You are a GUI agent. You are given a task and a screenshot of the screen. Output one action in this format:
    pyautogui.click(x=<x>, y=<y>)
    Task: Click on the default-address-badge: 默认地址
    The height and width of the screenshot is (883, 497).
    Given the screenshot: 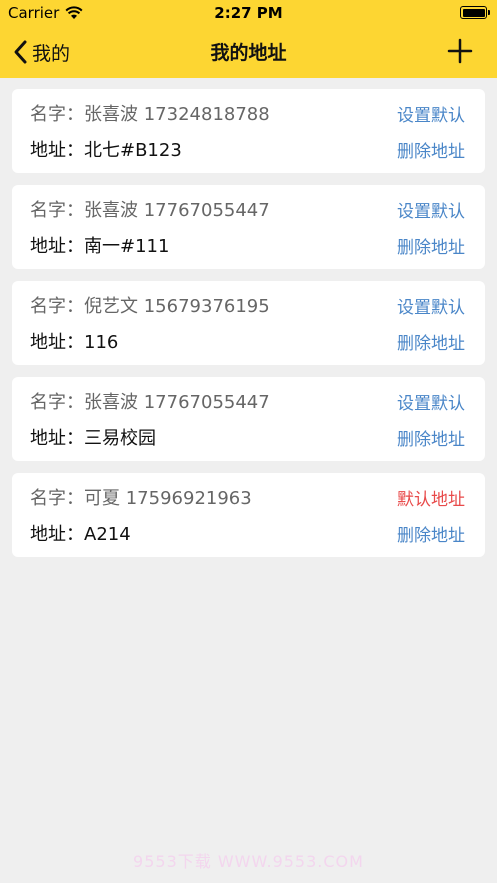 What is the action you would take?
    pyautogui.click(x=431, y=499)
    